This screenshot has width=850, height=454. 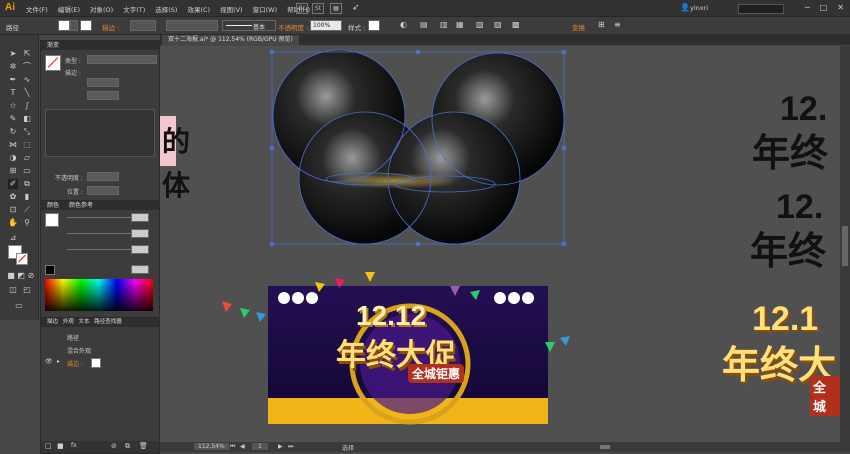 I want to click on color-mode-icon: ■, so click(x=11, y=276).